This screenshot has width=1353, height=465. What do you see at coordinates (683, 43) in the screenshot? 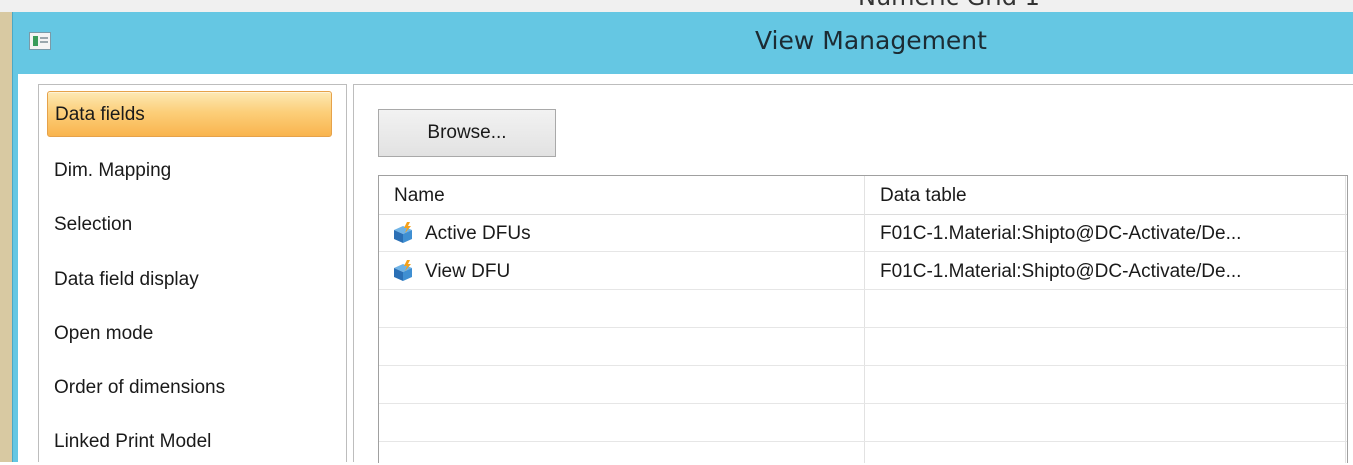
I see `title-bar: View Management` at bounding box center [683, 43].